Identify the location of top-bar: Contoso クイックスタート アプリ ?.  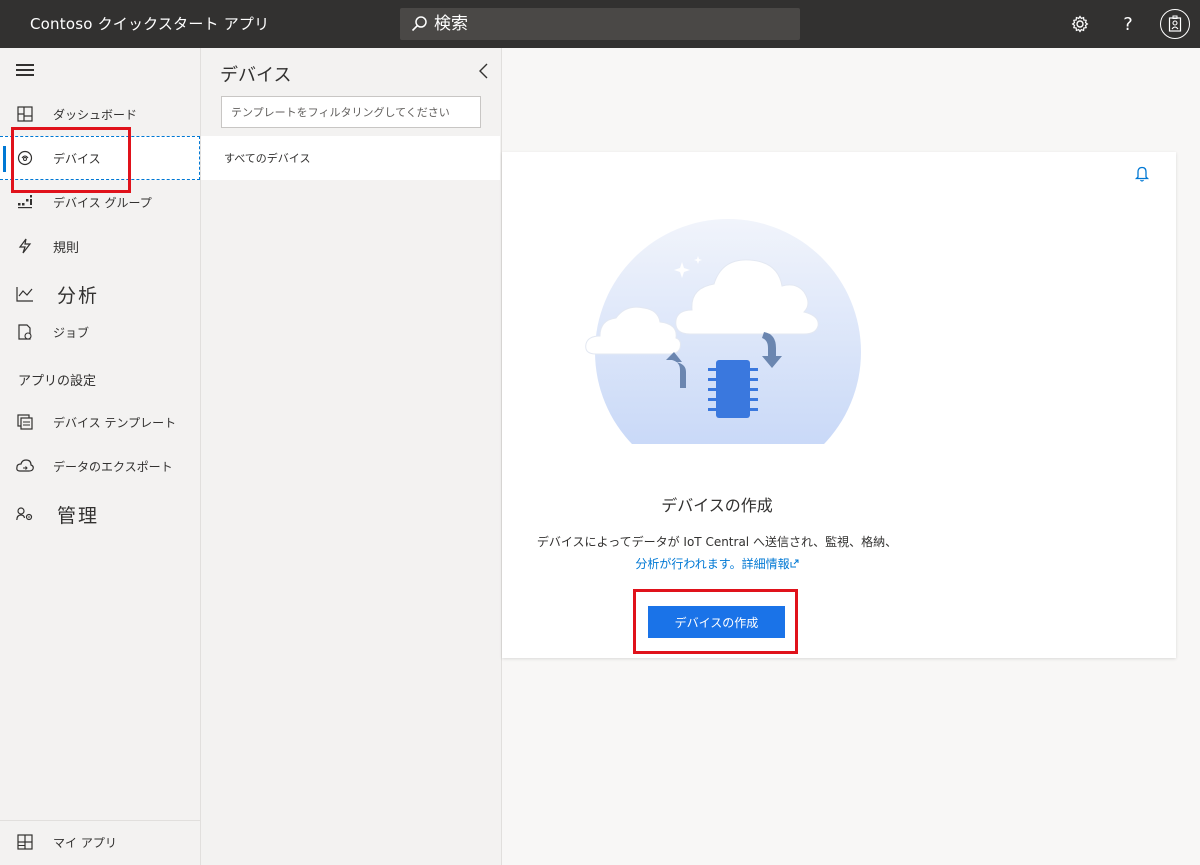
(600, 24).